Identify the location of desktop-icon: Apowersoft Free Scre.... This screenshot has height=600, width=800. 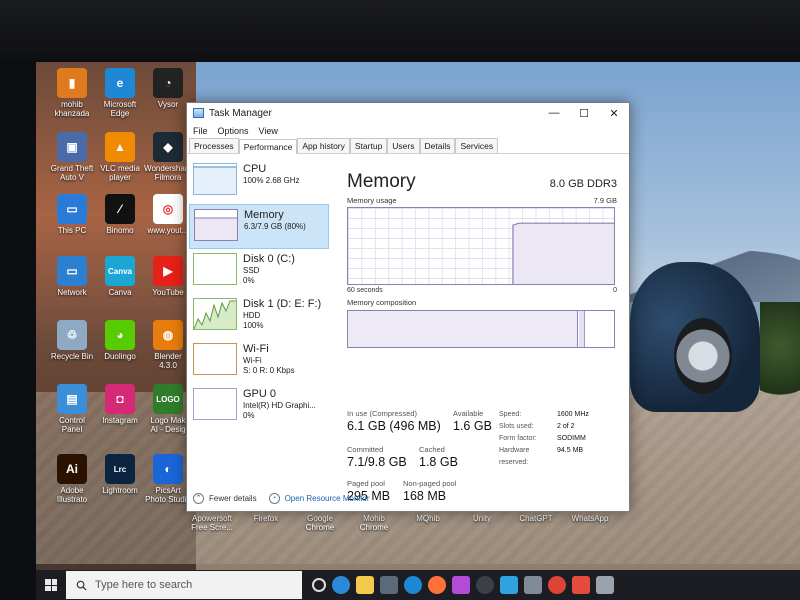
(212, 523).